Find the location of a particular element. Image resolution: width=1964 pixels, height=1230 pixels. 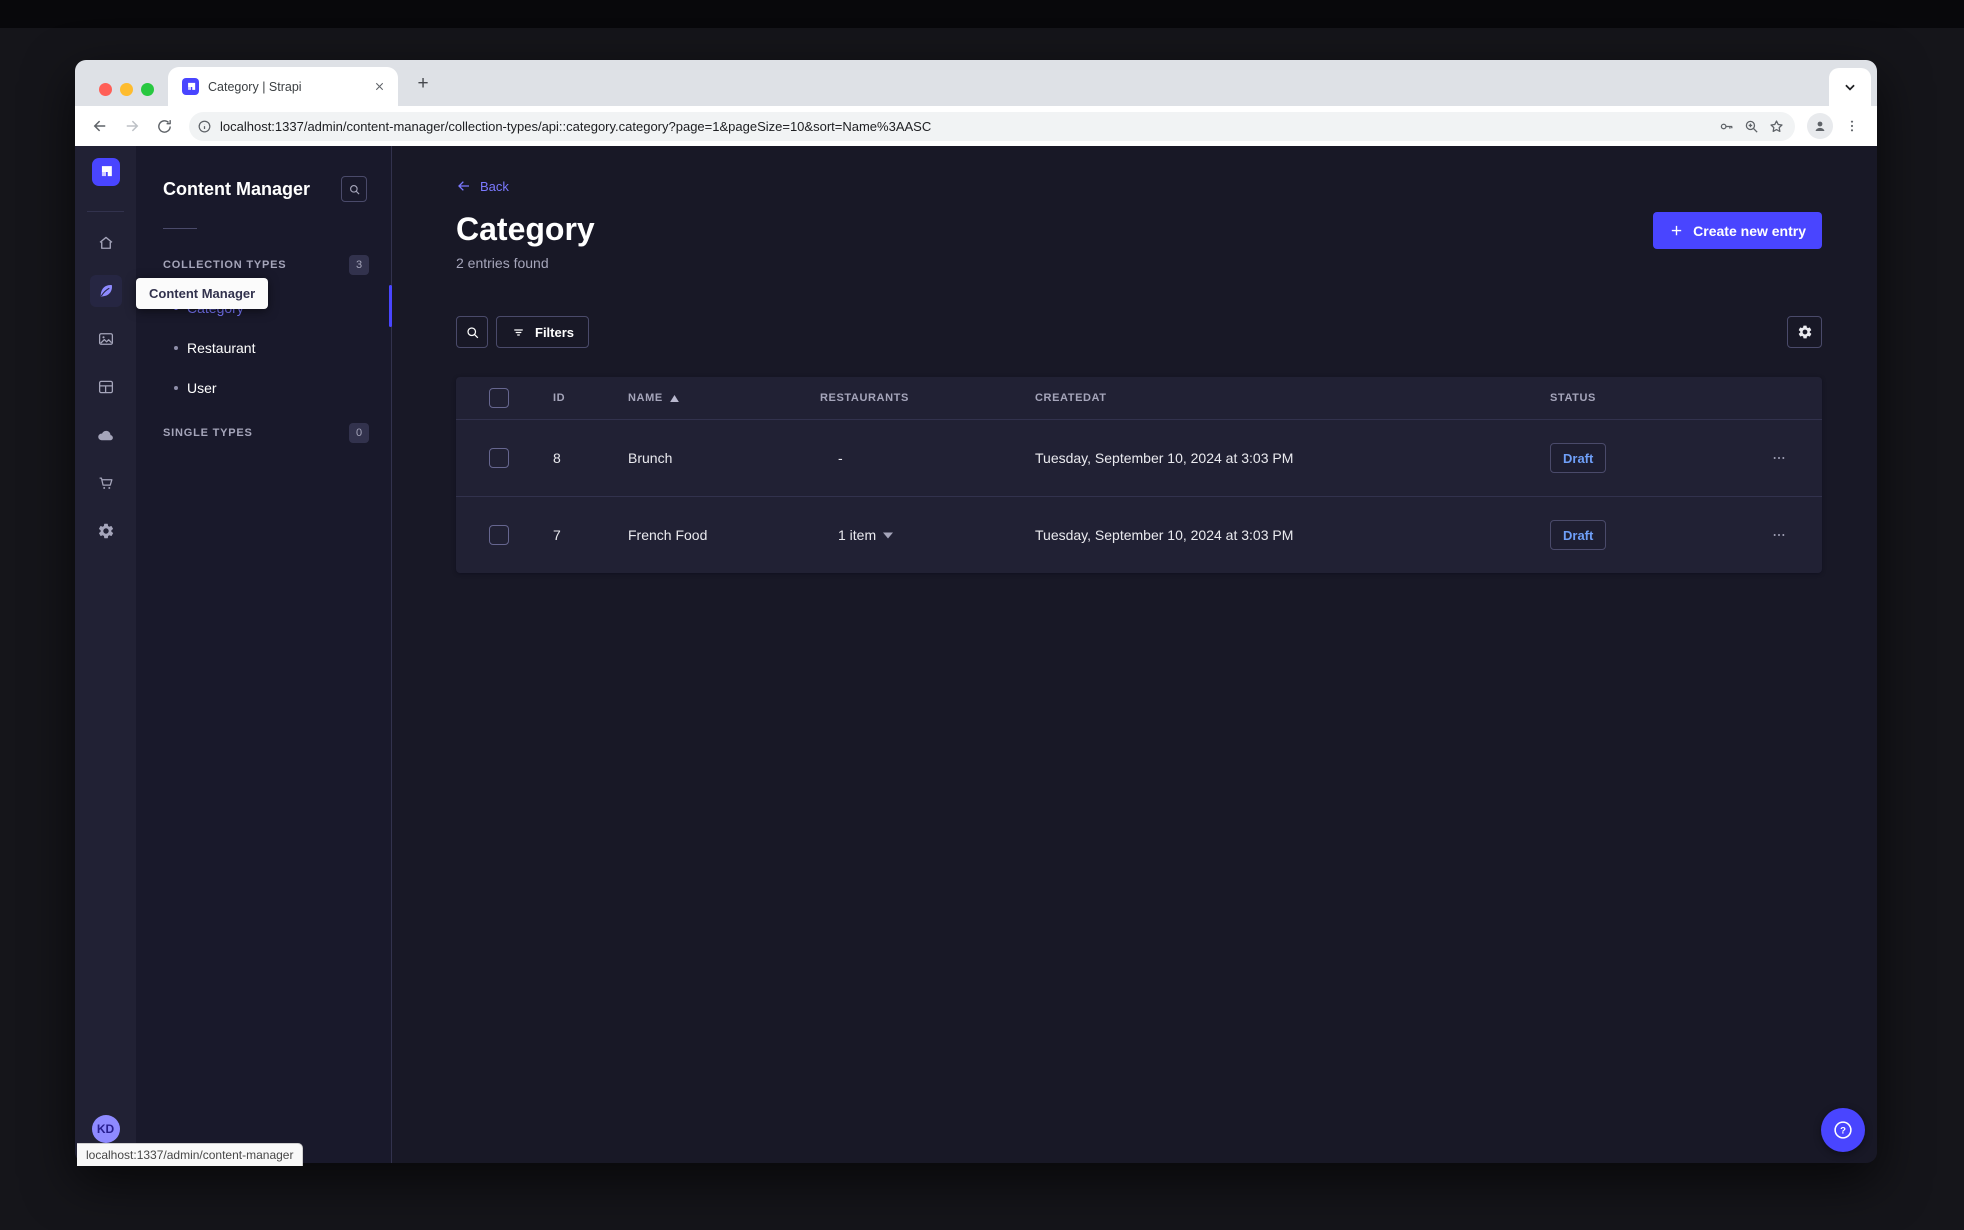

help-button: ? is located at coordinates (1843, 1130).